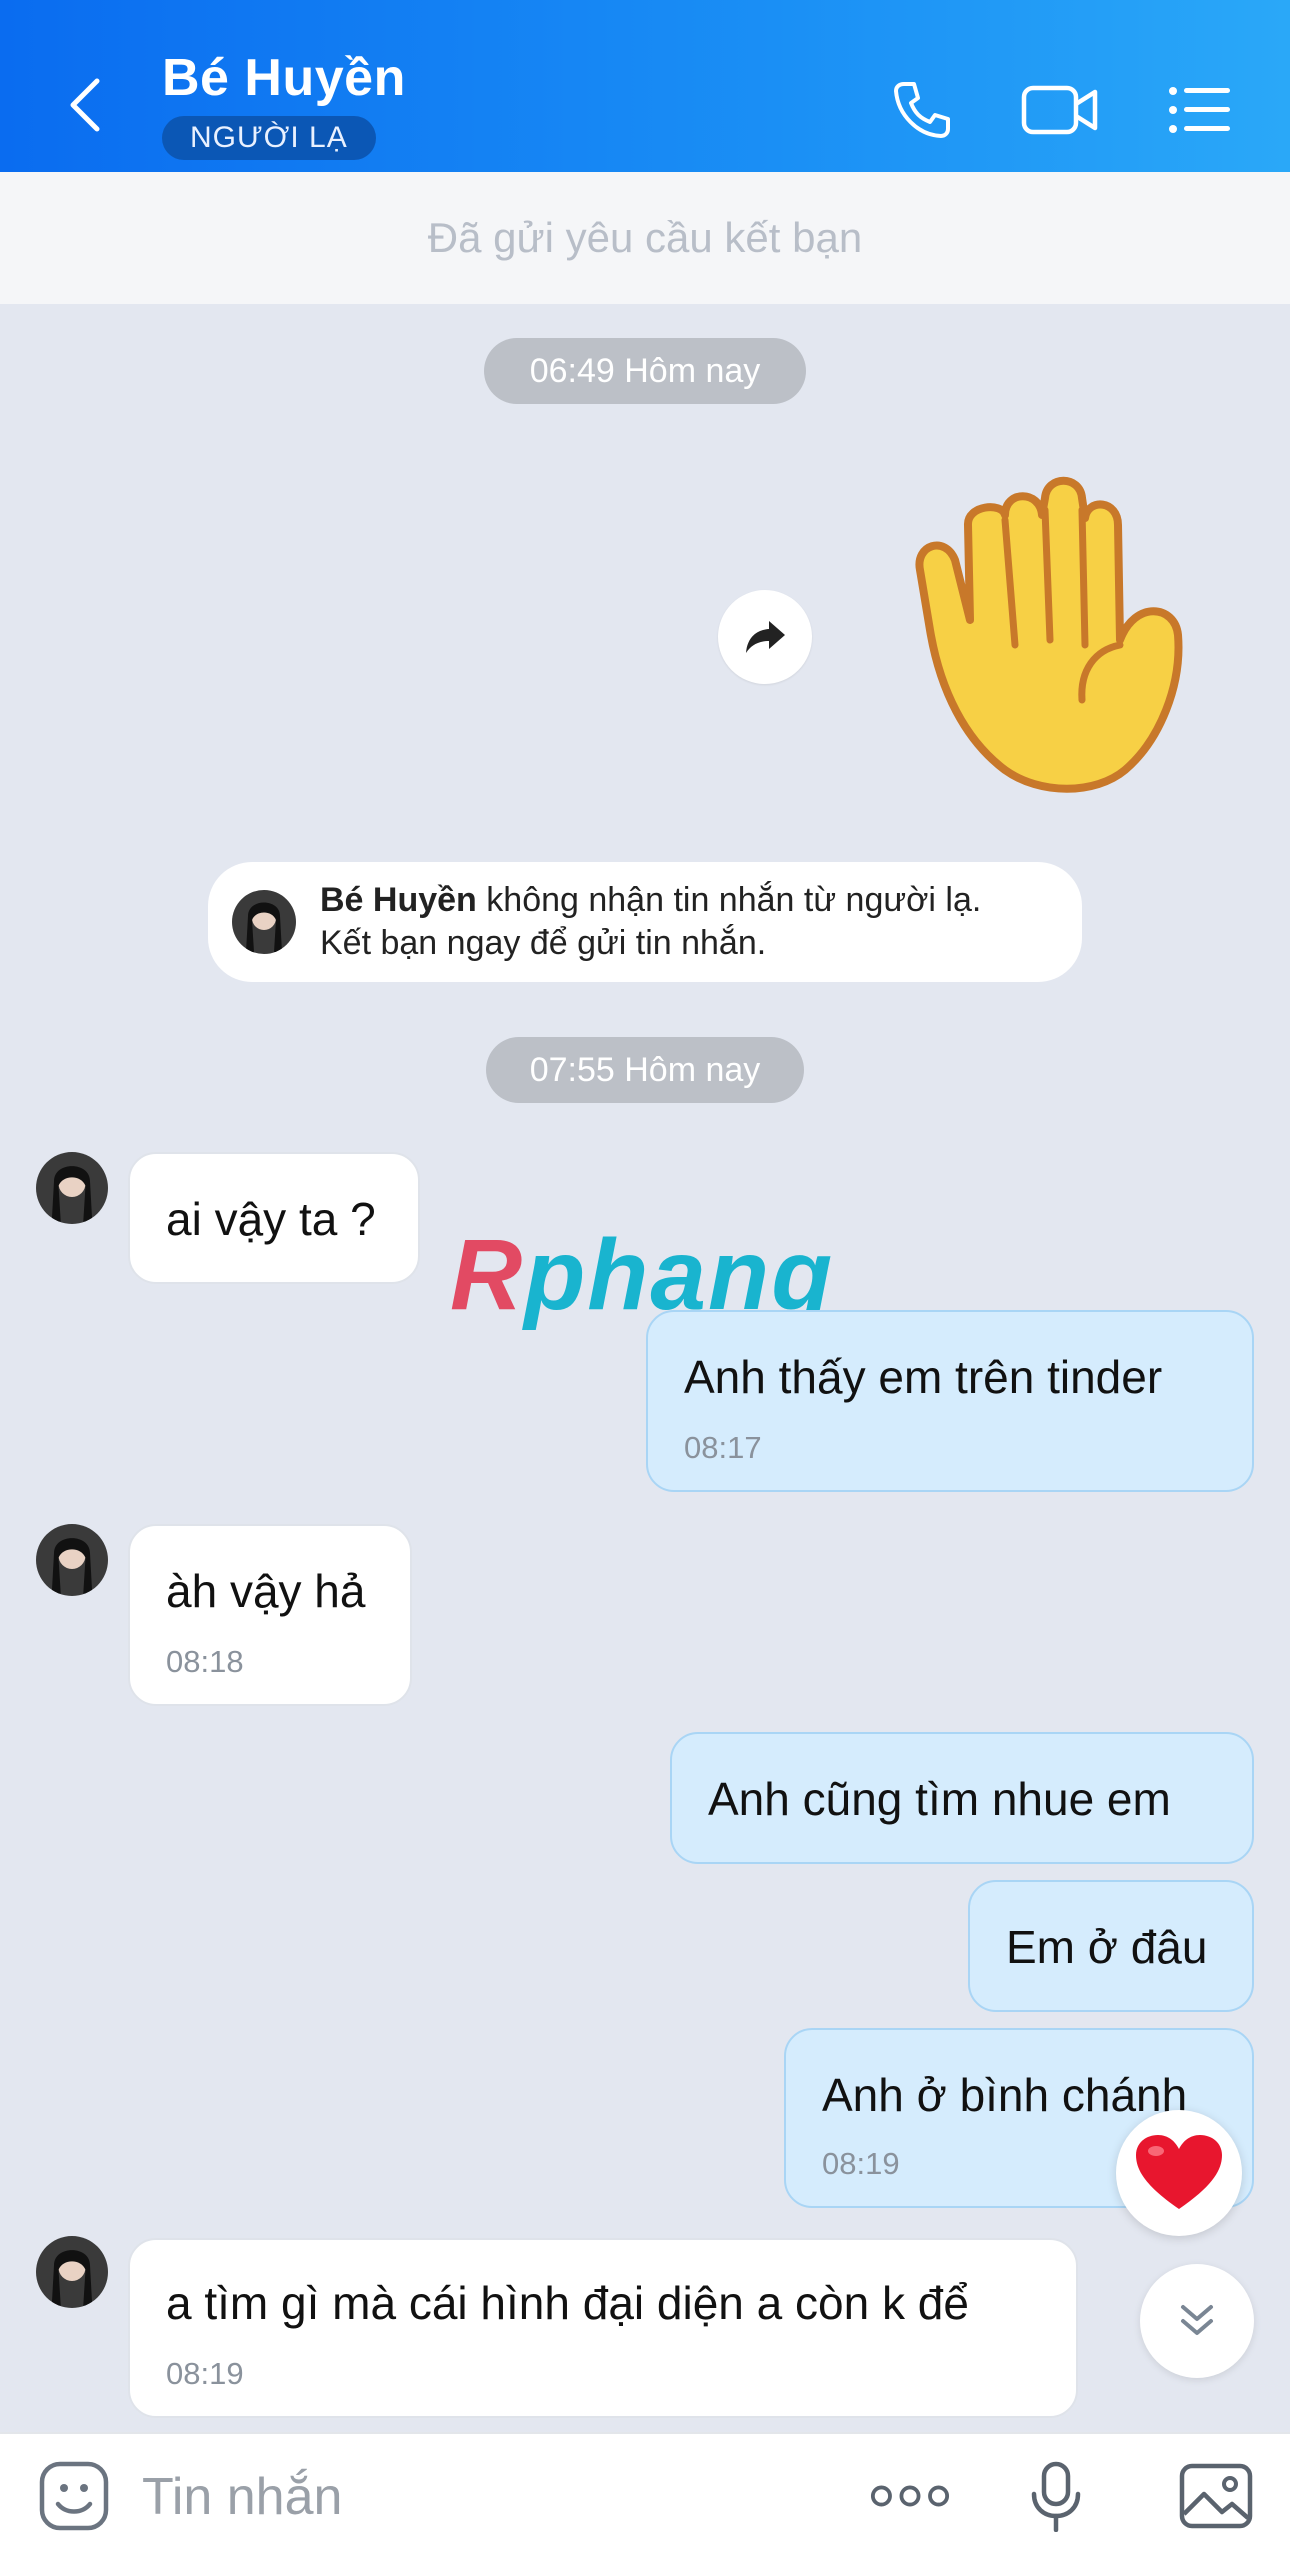  I want to click on message-time: 08:18, so click(205, 1661).